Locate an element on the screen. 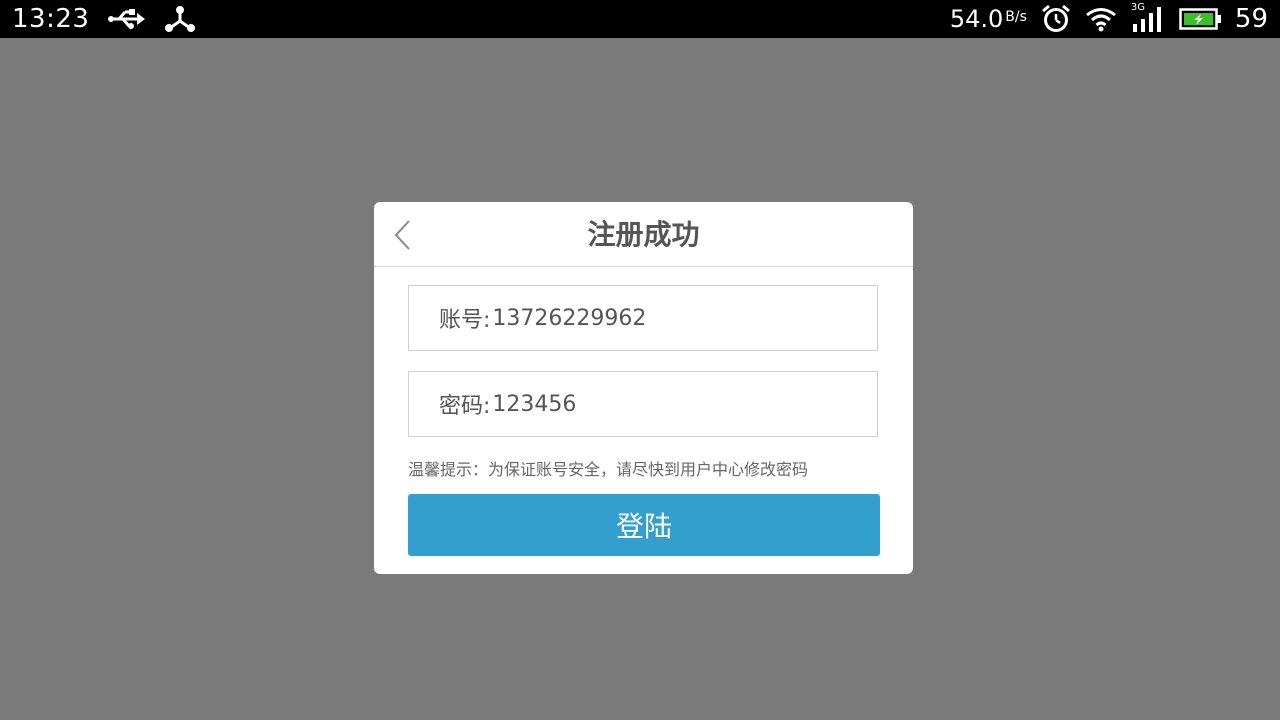 The height and width of the screenshot is (720, 1280). account-label: 账号: is located at coordinates (465, 320).